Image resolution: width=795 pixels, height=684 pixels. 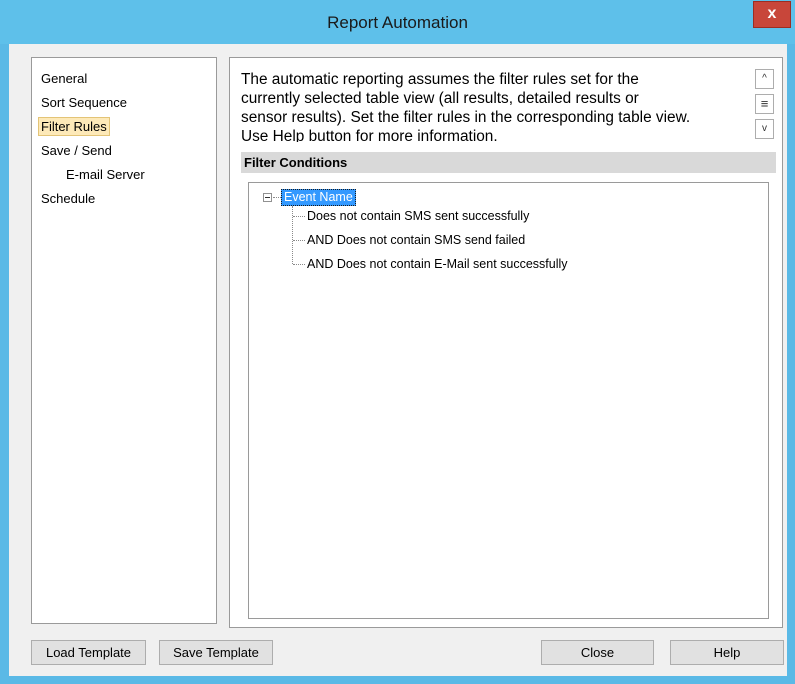 What do you see at coordinates (772, 14) in the screenshot?
I see `close-window-button: x` at bounding box center [772, 14].